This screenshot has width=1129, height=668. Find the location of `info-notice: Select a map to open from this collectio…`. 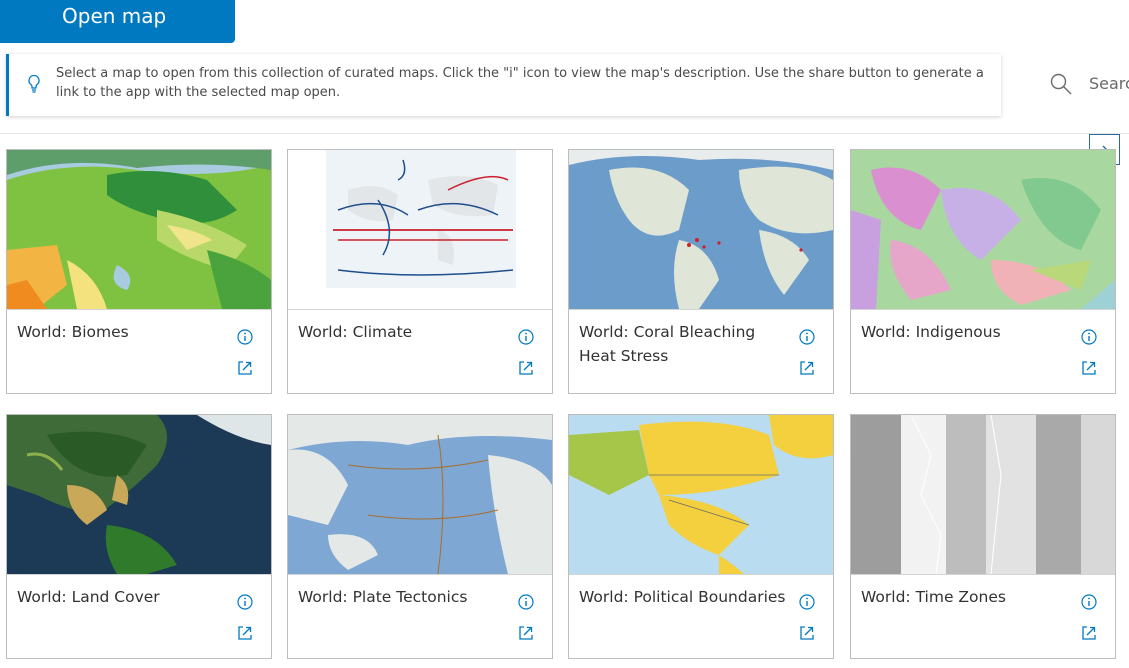

info-notice: Select a map to open from this collectio… is located at coordinates (503, 85).